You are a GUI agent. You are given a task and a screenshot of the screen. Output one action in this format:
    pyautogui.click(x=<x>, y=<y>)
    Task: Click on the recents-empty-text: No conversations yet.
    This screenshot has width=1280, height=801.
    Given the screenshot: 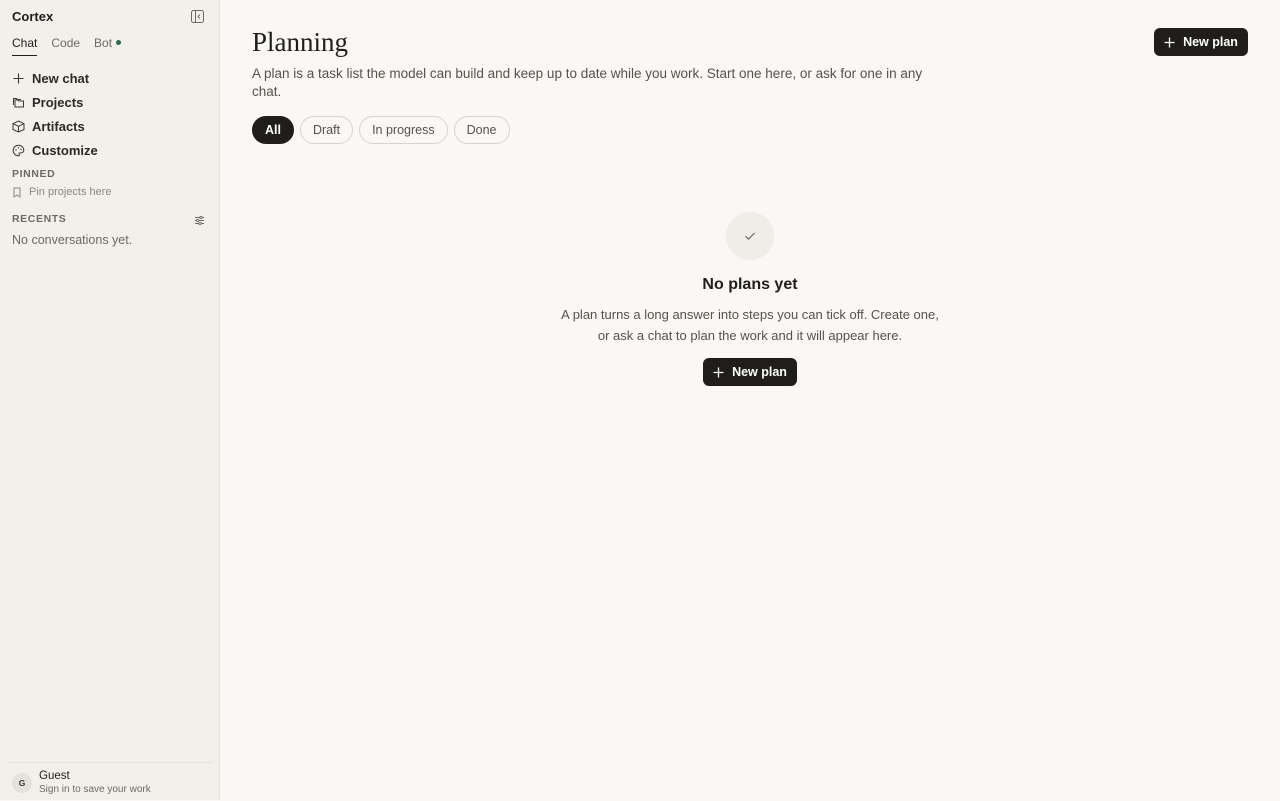 What is the action you would take?
    pyautogui.click(x=72, y=240)
    